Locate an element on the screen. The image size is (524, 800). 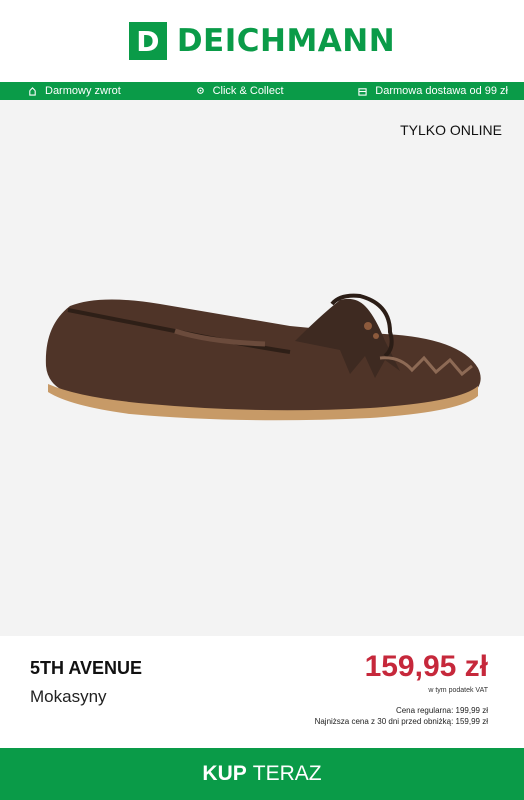
buy-now-bold: KUP is located at coordinates (224, 773).